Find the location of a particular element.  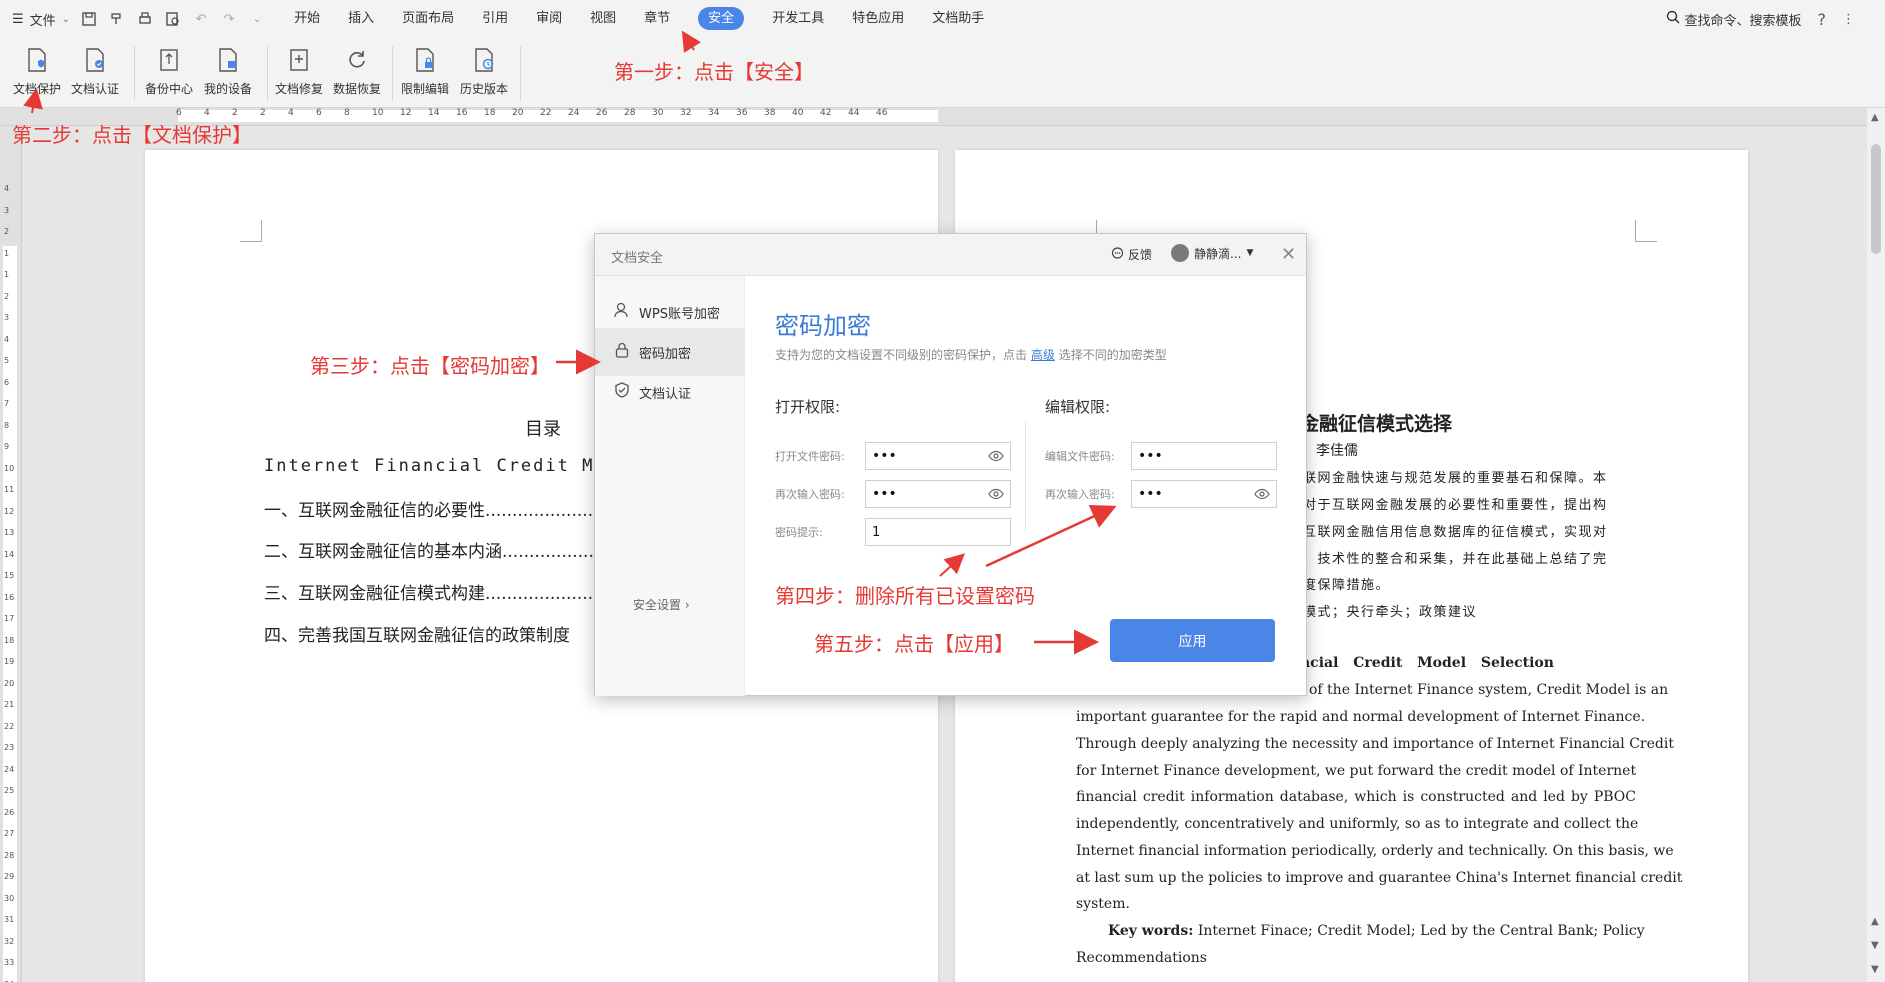

print-preview-icon is located at coordinates (173, 19).